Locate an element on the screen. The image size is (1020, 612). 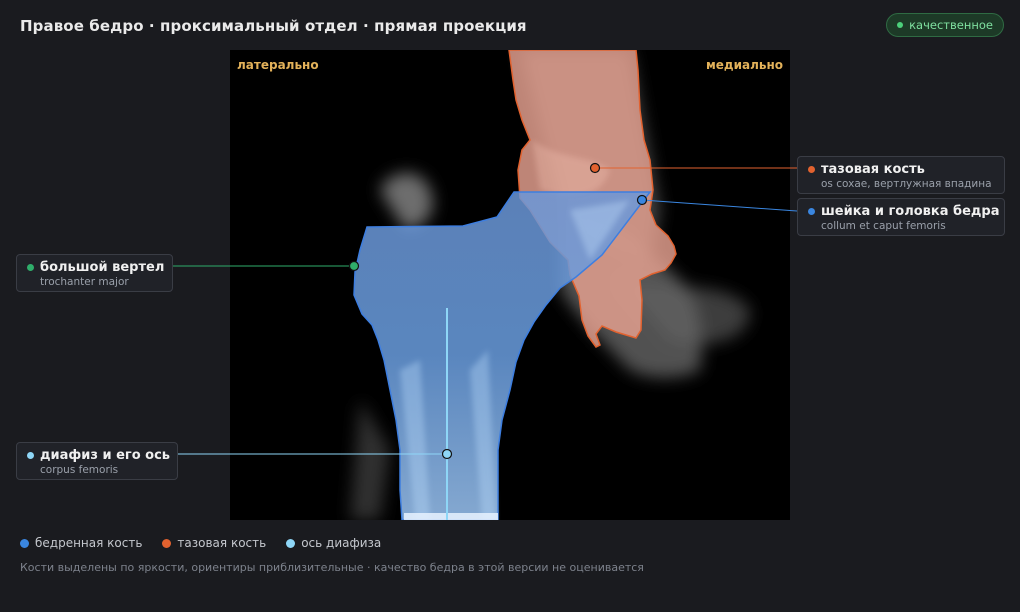
shaft-dot-icon is located at coordinates (30, 455).